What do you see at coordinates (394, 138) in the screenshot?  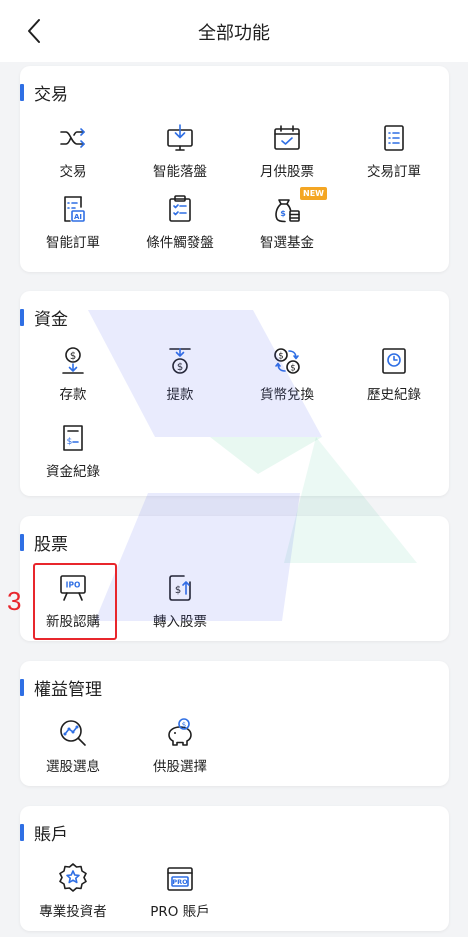 I see `order-list-icon` at bounding box center [394, 138].